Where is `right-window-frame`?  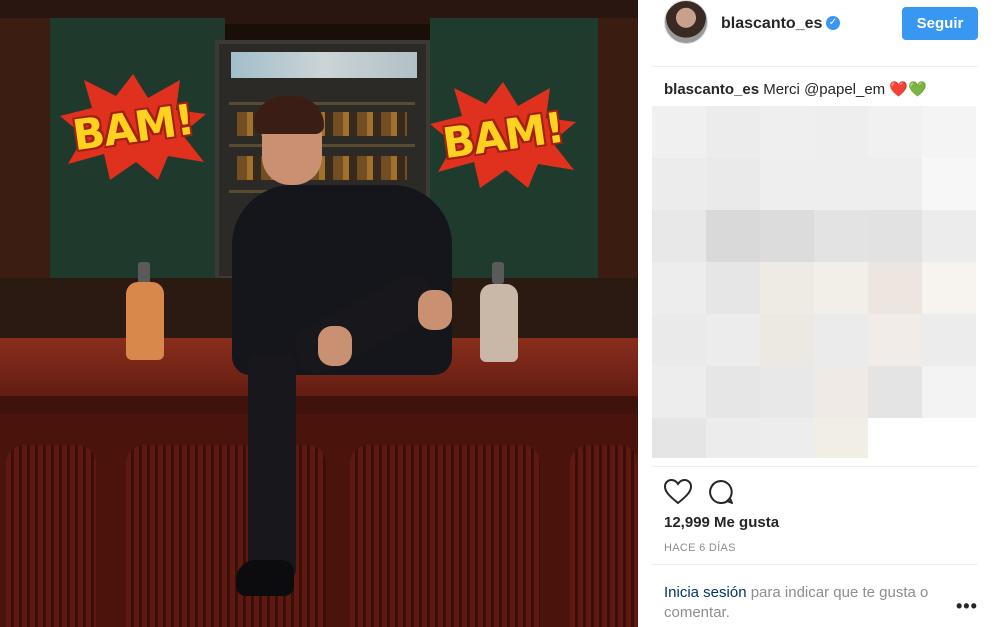
right-window-frame is located at coordinates (618, 148).